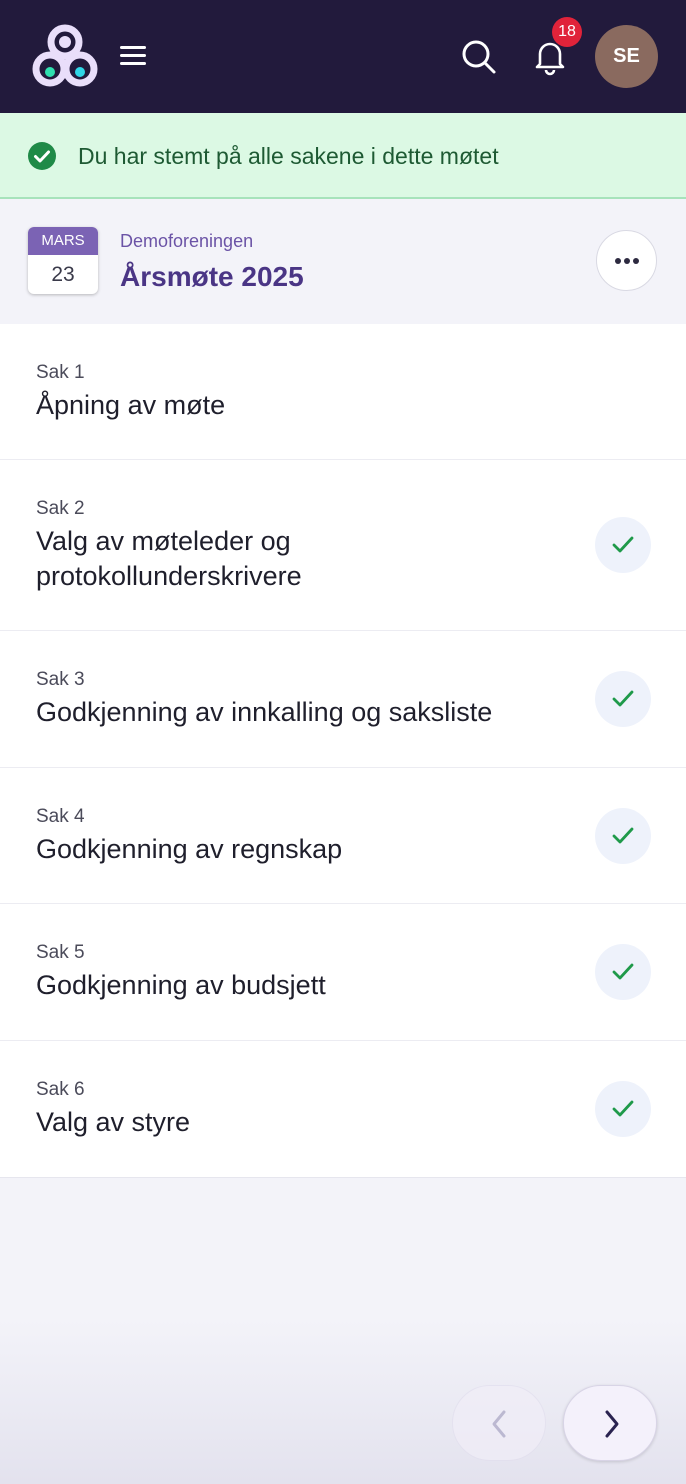  I want to click on chevron-left-icon, so click(499, 1424).